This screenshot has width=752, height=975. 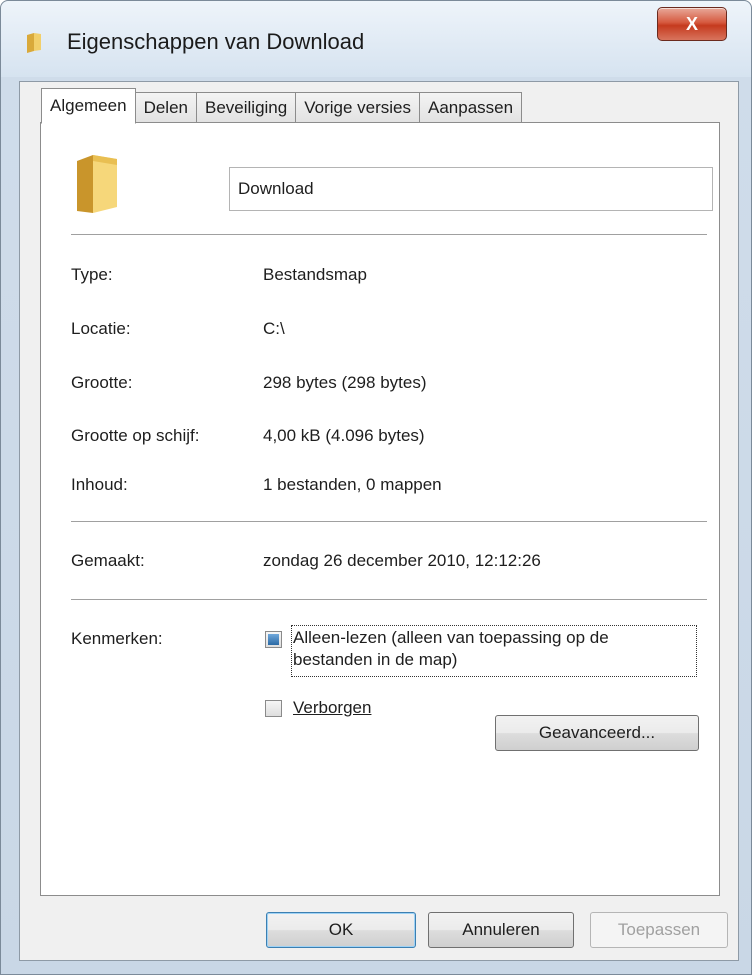 I want to click on title-bar: Eigenschappen van Download X, so click(x=376, y=39).